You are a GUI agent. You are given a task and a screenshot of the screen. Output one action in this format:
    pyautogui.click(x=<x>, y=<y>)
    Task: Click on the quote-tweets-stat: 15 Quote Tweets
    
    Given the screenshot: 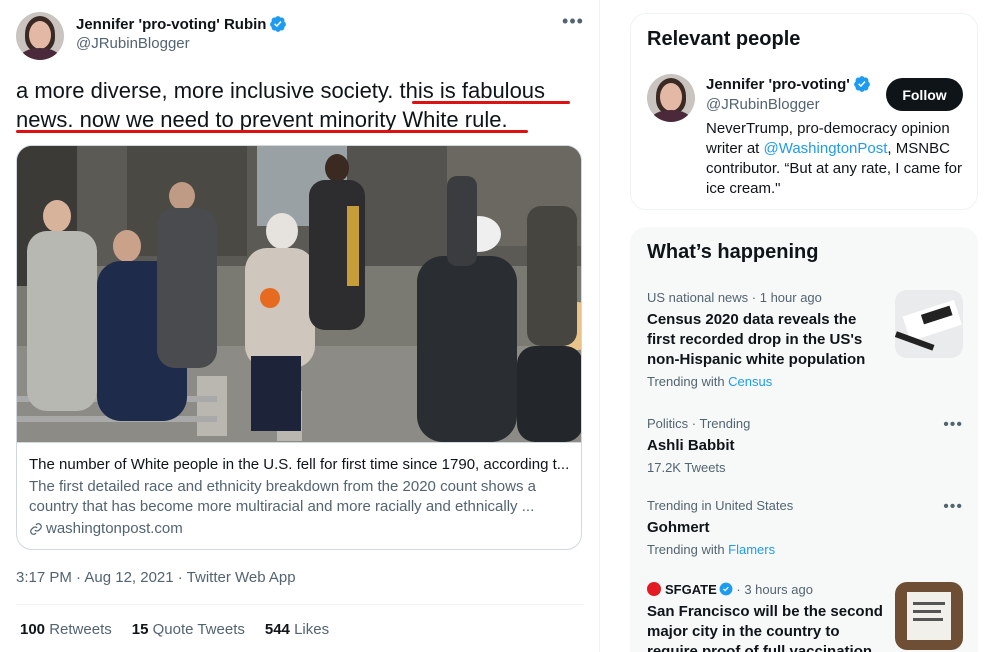 What is the action you would take?
    pyautogui.click(x=188, y=629)
    